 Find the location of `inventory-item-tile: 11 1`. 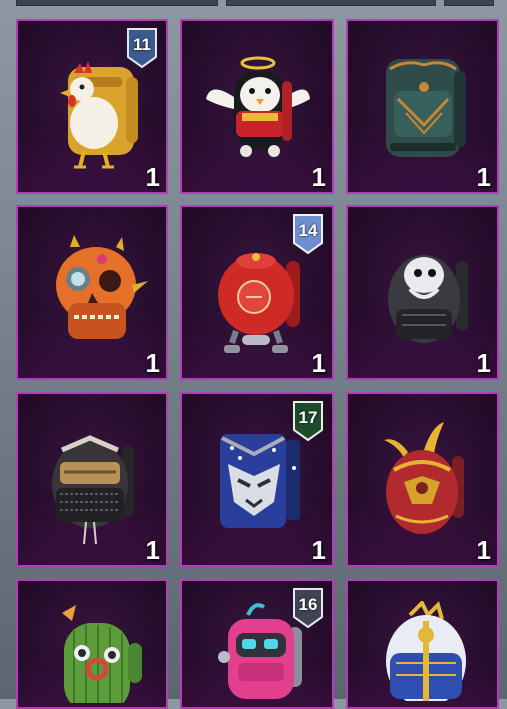

inventory-item-tile: 11 1 is located at coordinates (92, 106).